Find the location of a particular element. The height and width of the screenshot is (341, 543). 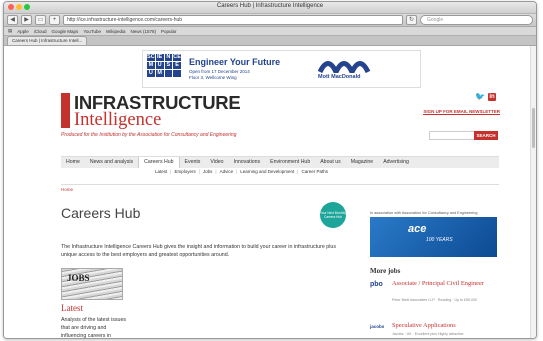

share-icon: + is located at coordinates (54, 20).